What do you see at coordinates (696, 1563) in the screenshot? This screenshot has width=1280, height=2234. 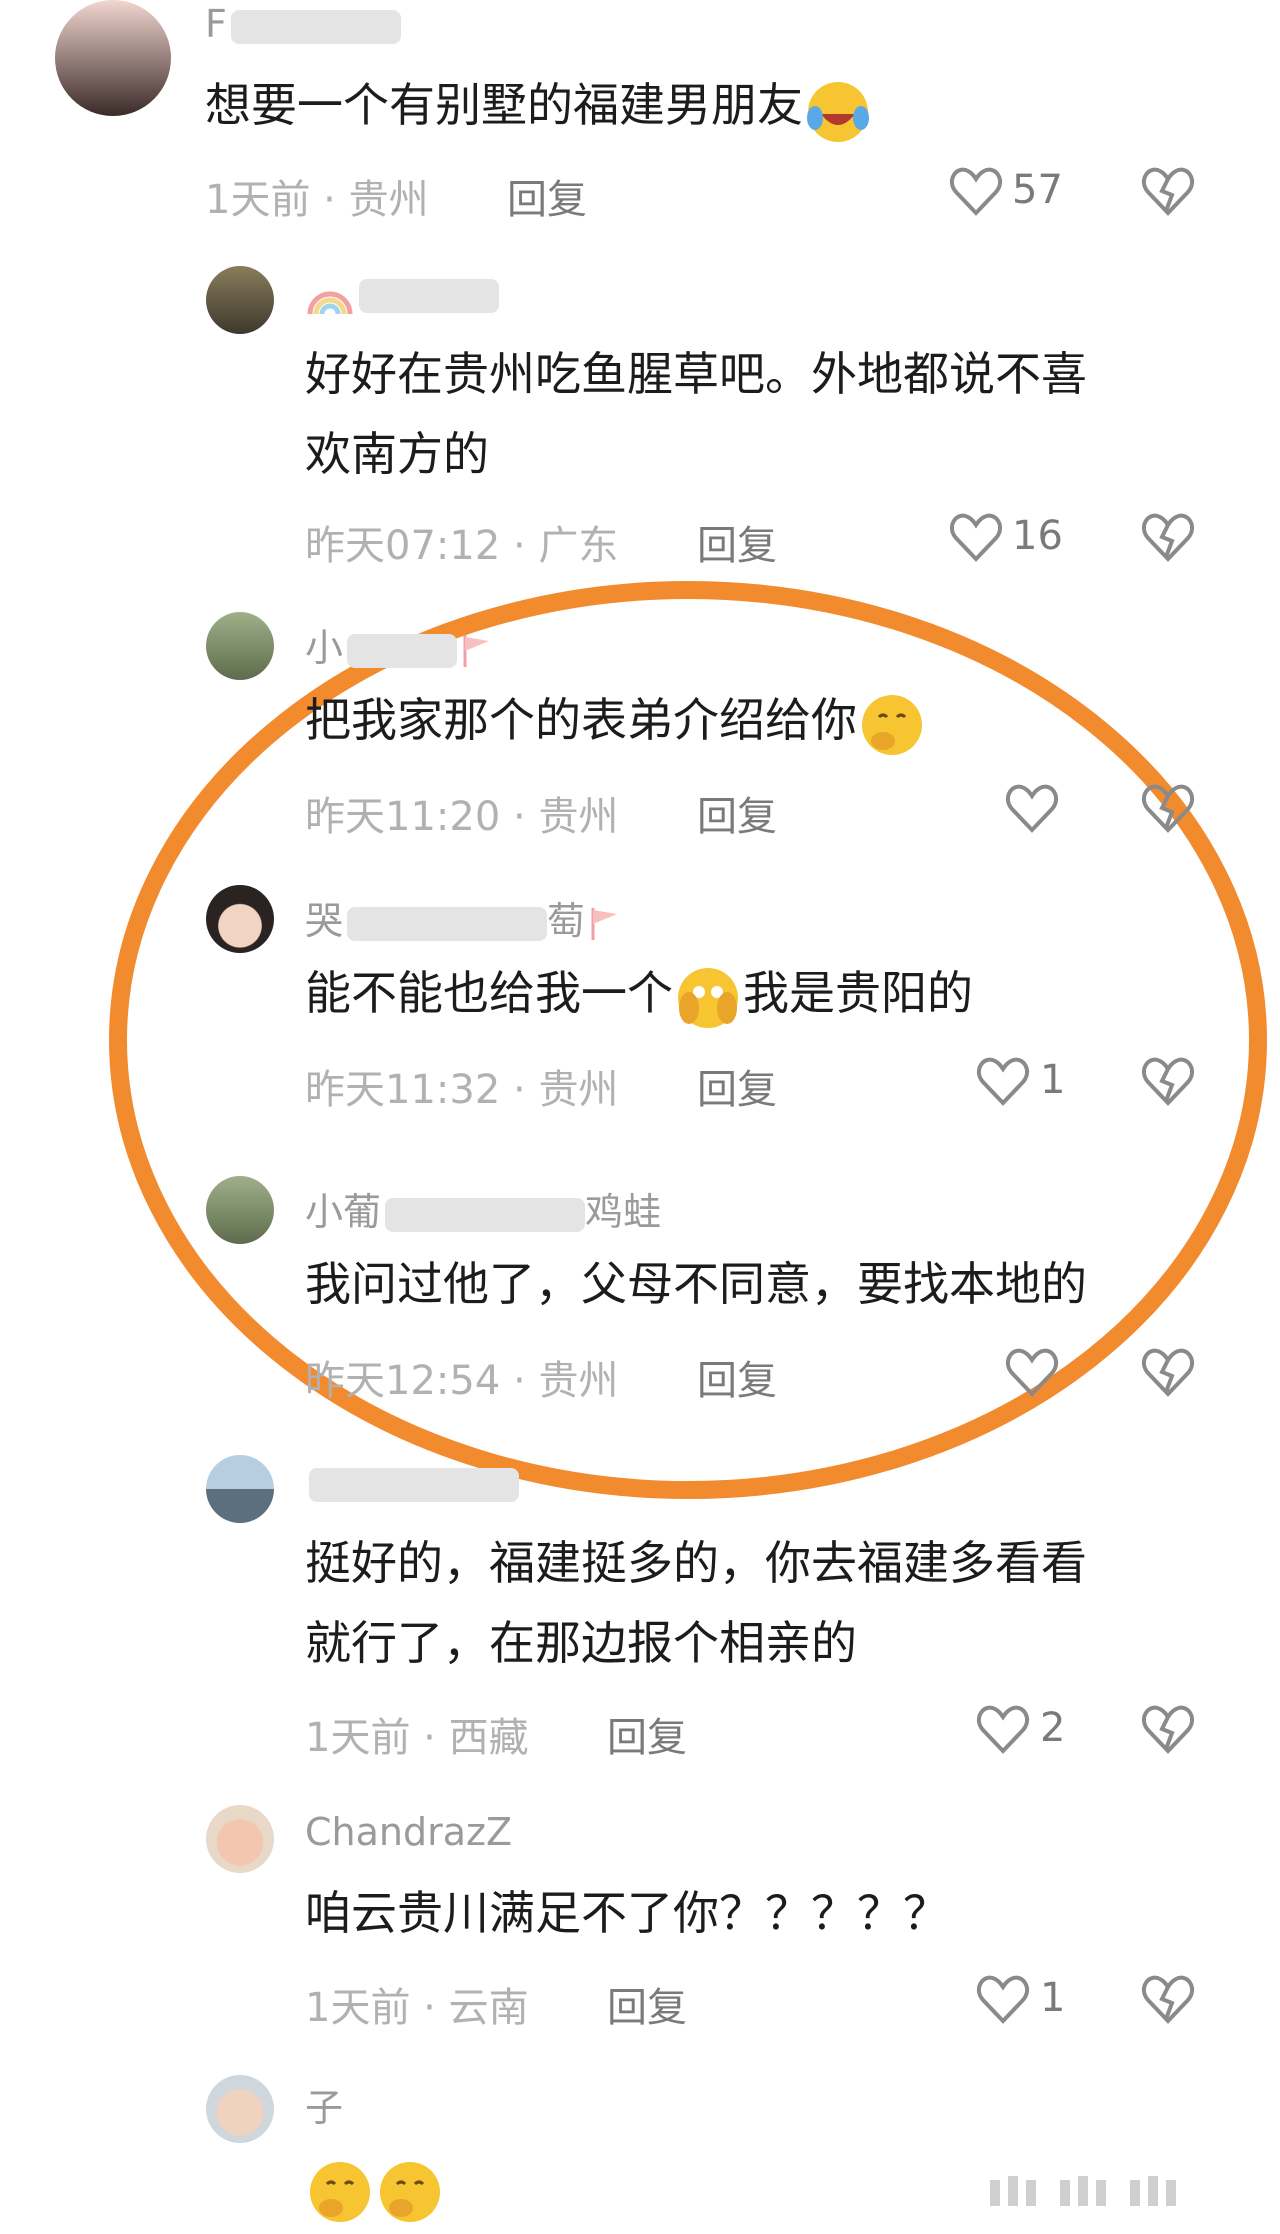 I see `comment-text: 挺好的，福建挺多的，你去福建多看看` at bounding box center [696, 1563].